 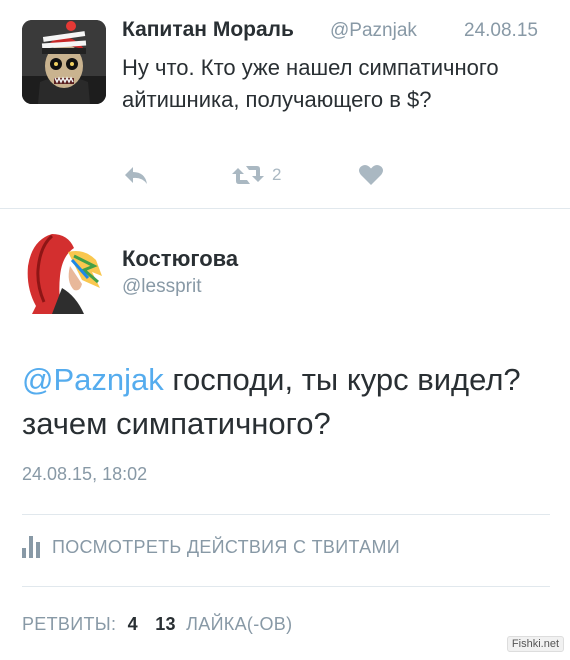 I want to click on reply-button, so click(x=136, y=175).